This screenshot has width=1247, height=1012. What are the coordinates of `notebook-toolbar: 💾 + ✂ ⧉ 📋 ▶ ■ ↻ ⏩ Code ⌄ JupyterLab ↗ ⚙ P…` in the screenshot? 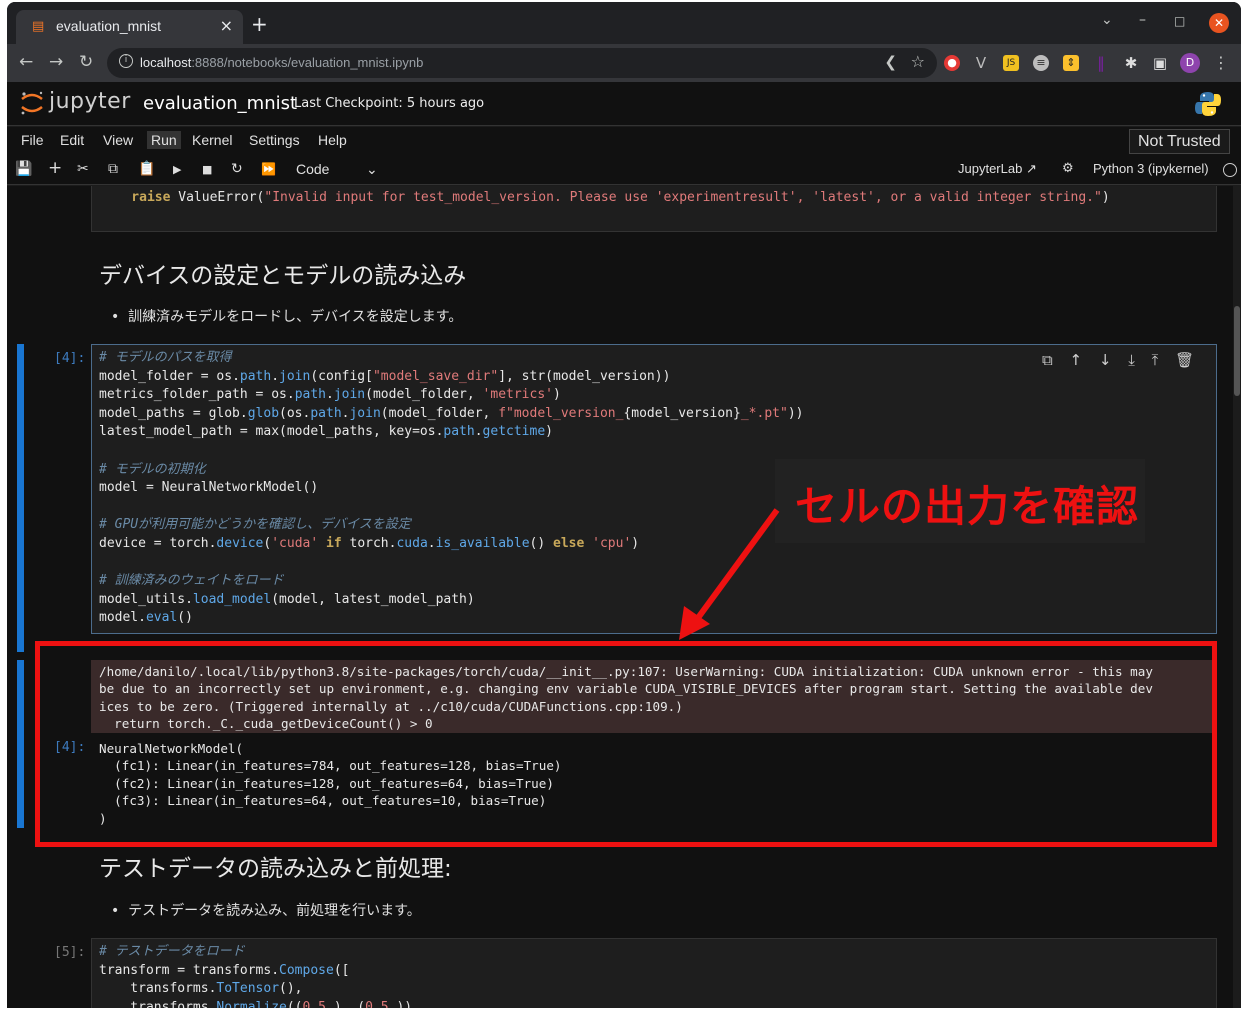 It's located at (624, 170).